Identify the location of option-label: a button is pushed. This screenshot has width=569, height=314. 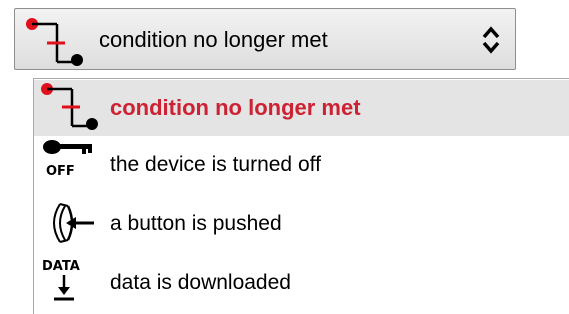
(196, 223).